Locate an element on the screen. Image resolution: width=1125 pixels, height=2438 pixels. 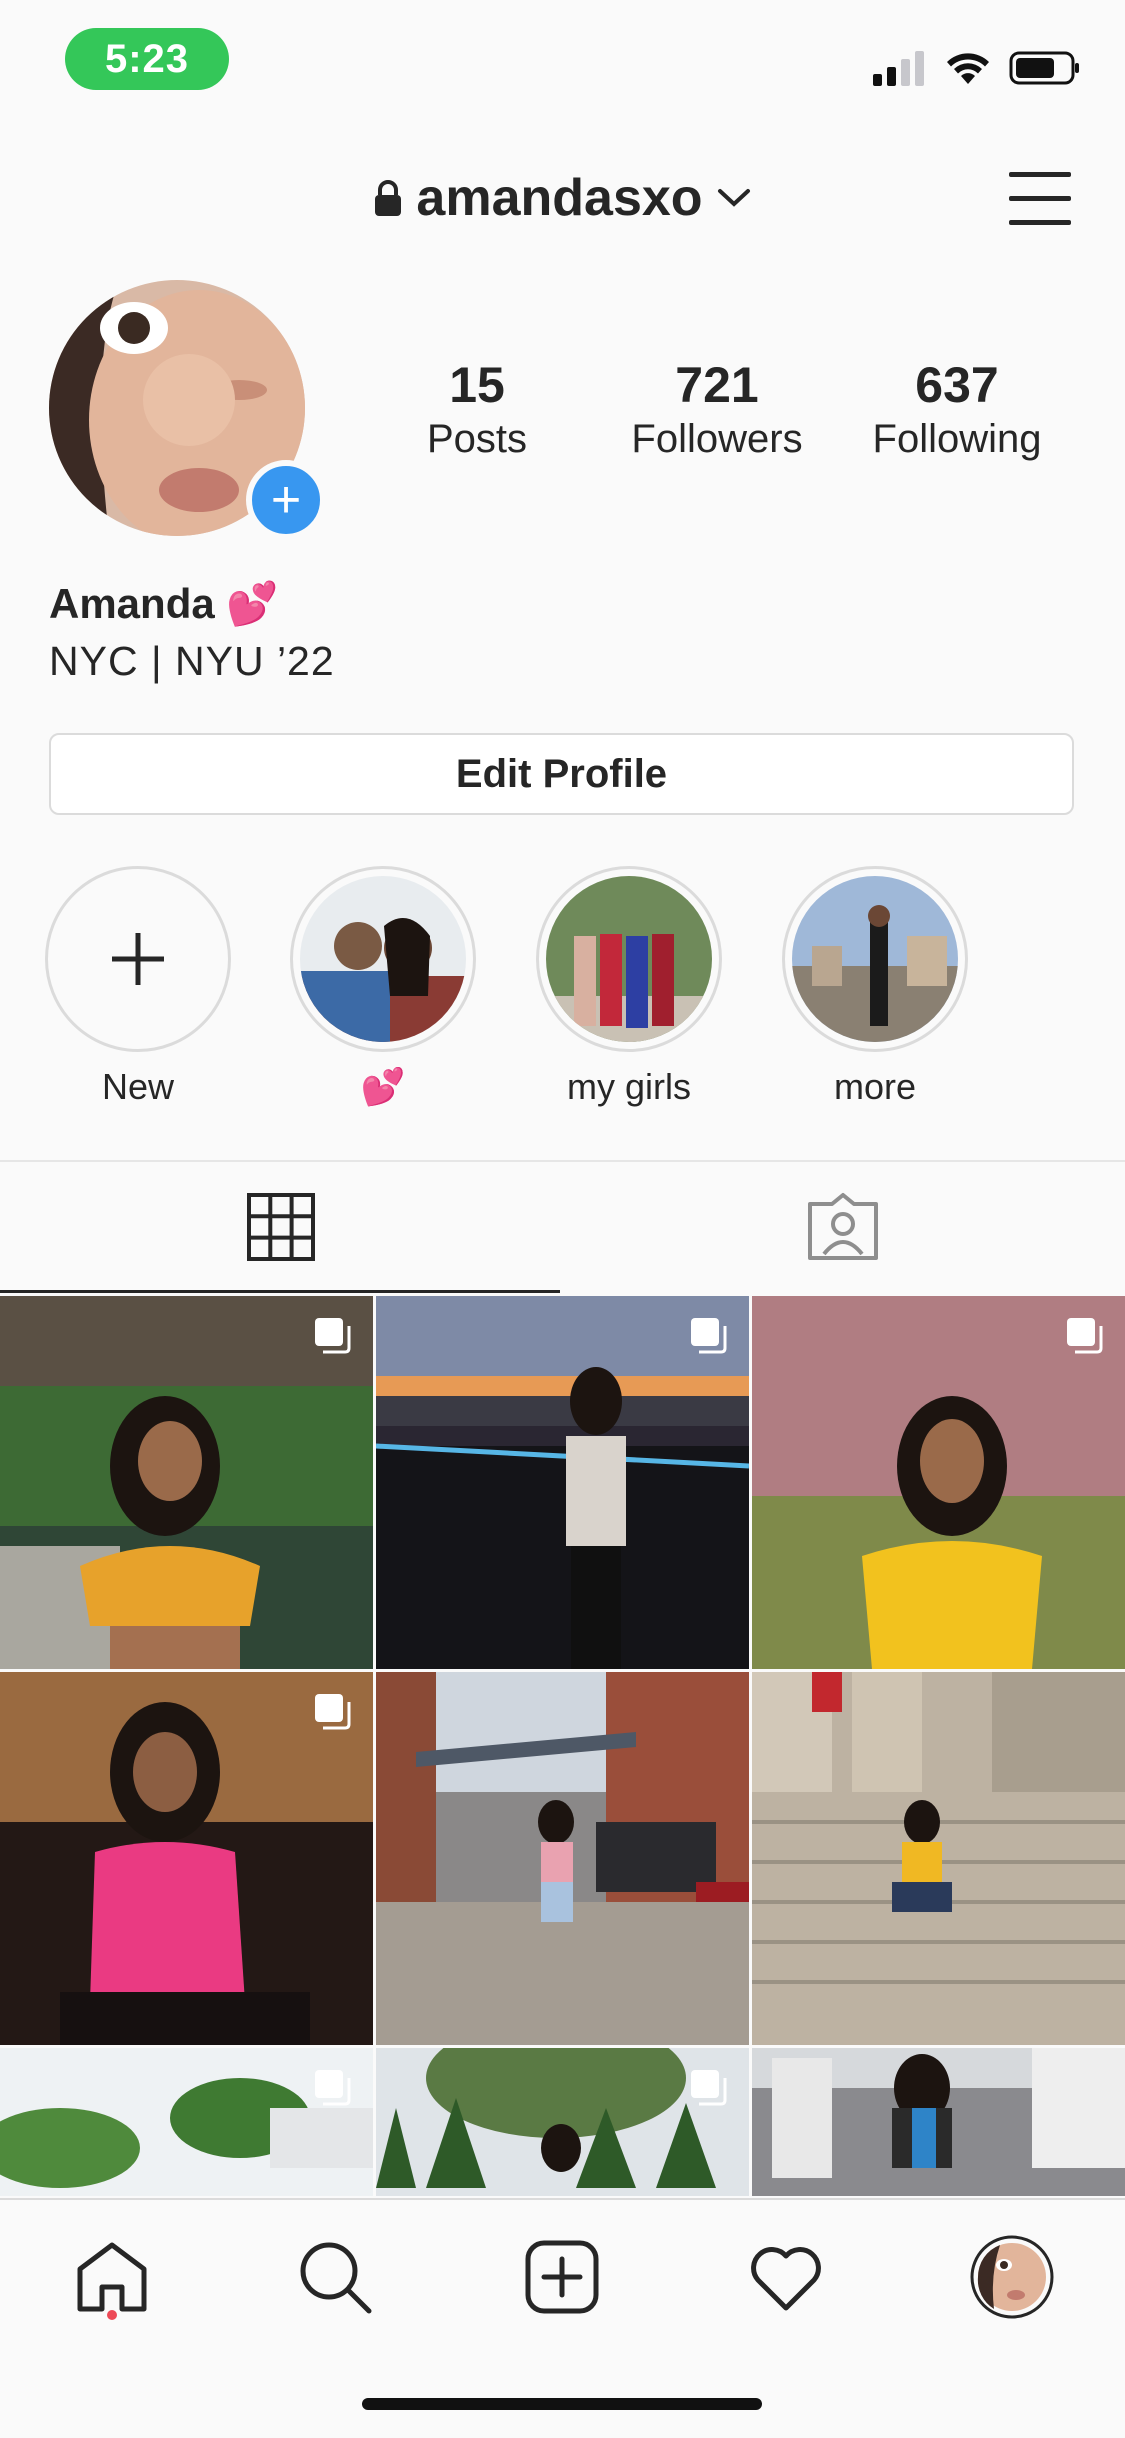
heart-icon is located at coordinates (786, 2279).